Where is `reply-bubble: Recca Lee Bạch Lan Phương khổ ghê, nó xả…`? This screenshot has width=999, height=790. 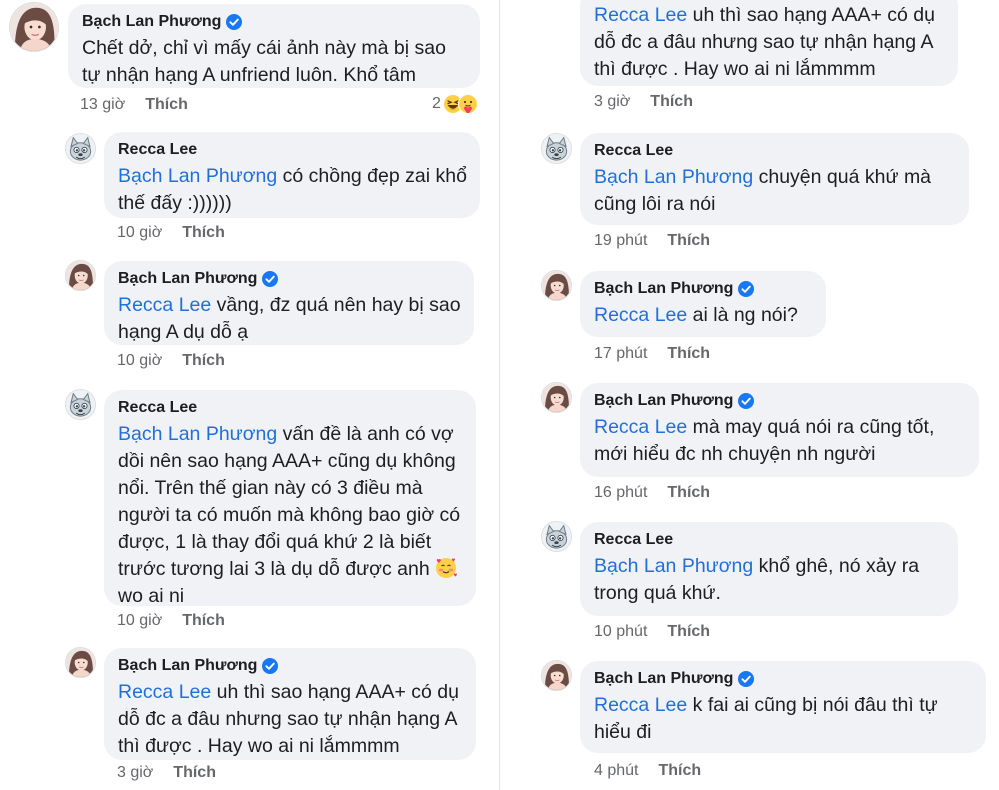
reply-bubble: Recca Lee Bạch Lan Phương khổ ghê, nó xả… is located at coordinates (769, 569).